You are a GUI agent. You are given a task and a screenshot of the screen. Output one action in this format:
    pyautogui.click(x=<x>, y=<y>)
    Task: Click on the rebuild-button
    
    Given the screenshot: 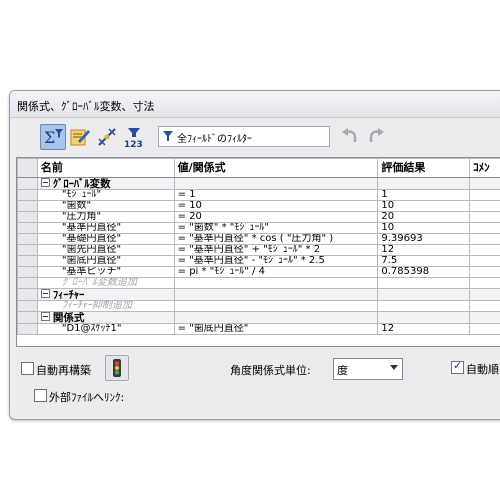 What is the action you would take?
    pyautogui.click(x=117, y=368)
    